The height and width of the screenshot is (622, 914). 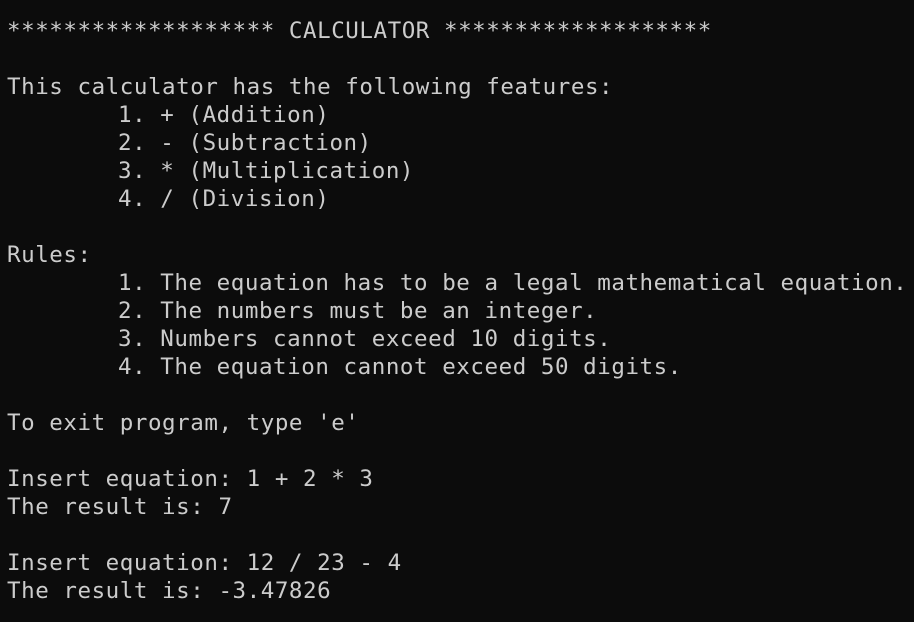 I want to click on equation-prompt: Insert equation: 1 + 2 * 3, so click(x=190, y=479).